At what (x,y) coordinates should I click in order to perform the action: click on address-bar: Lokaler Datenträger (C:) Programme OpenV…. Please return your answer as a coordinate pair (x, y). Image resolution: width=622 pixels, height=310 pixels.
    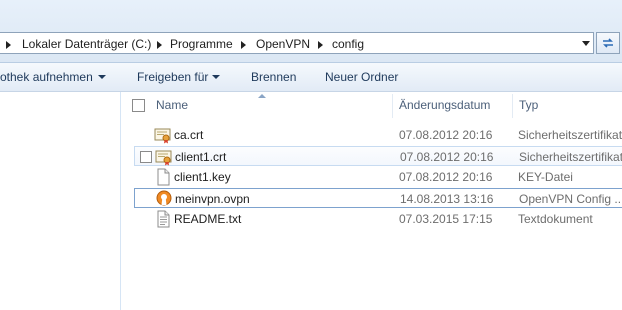
    Looking at the image, I should click on (297, 43).